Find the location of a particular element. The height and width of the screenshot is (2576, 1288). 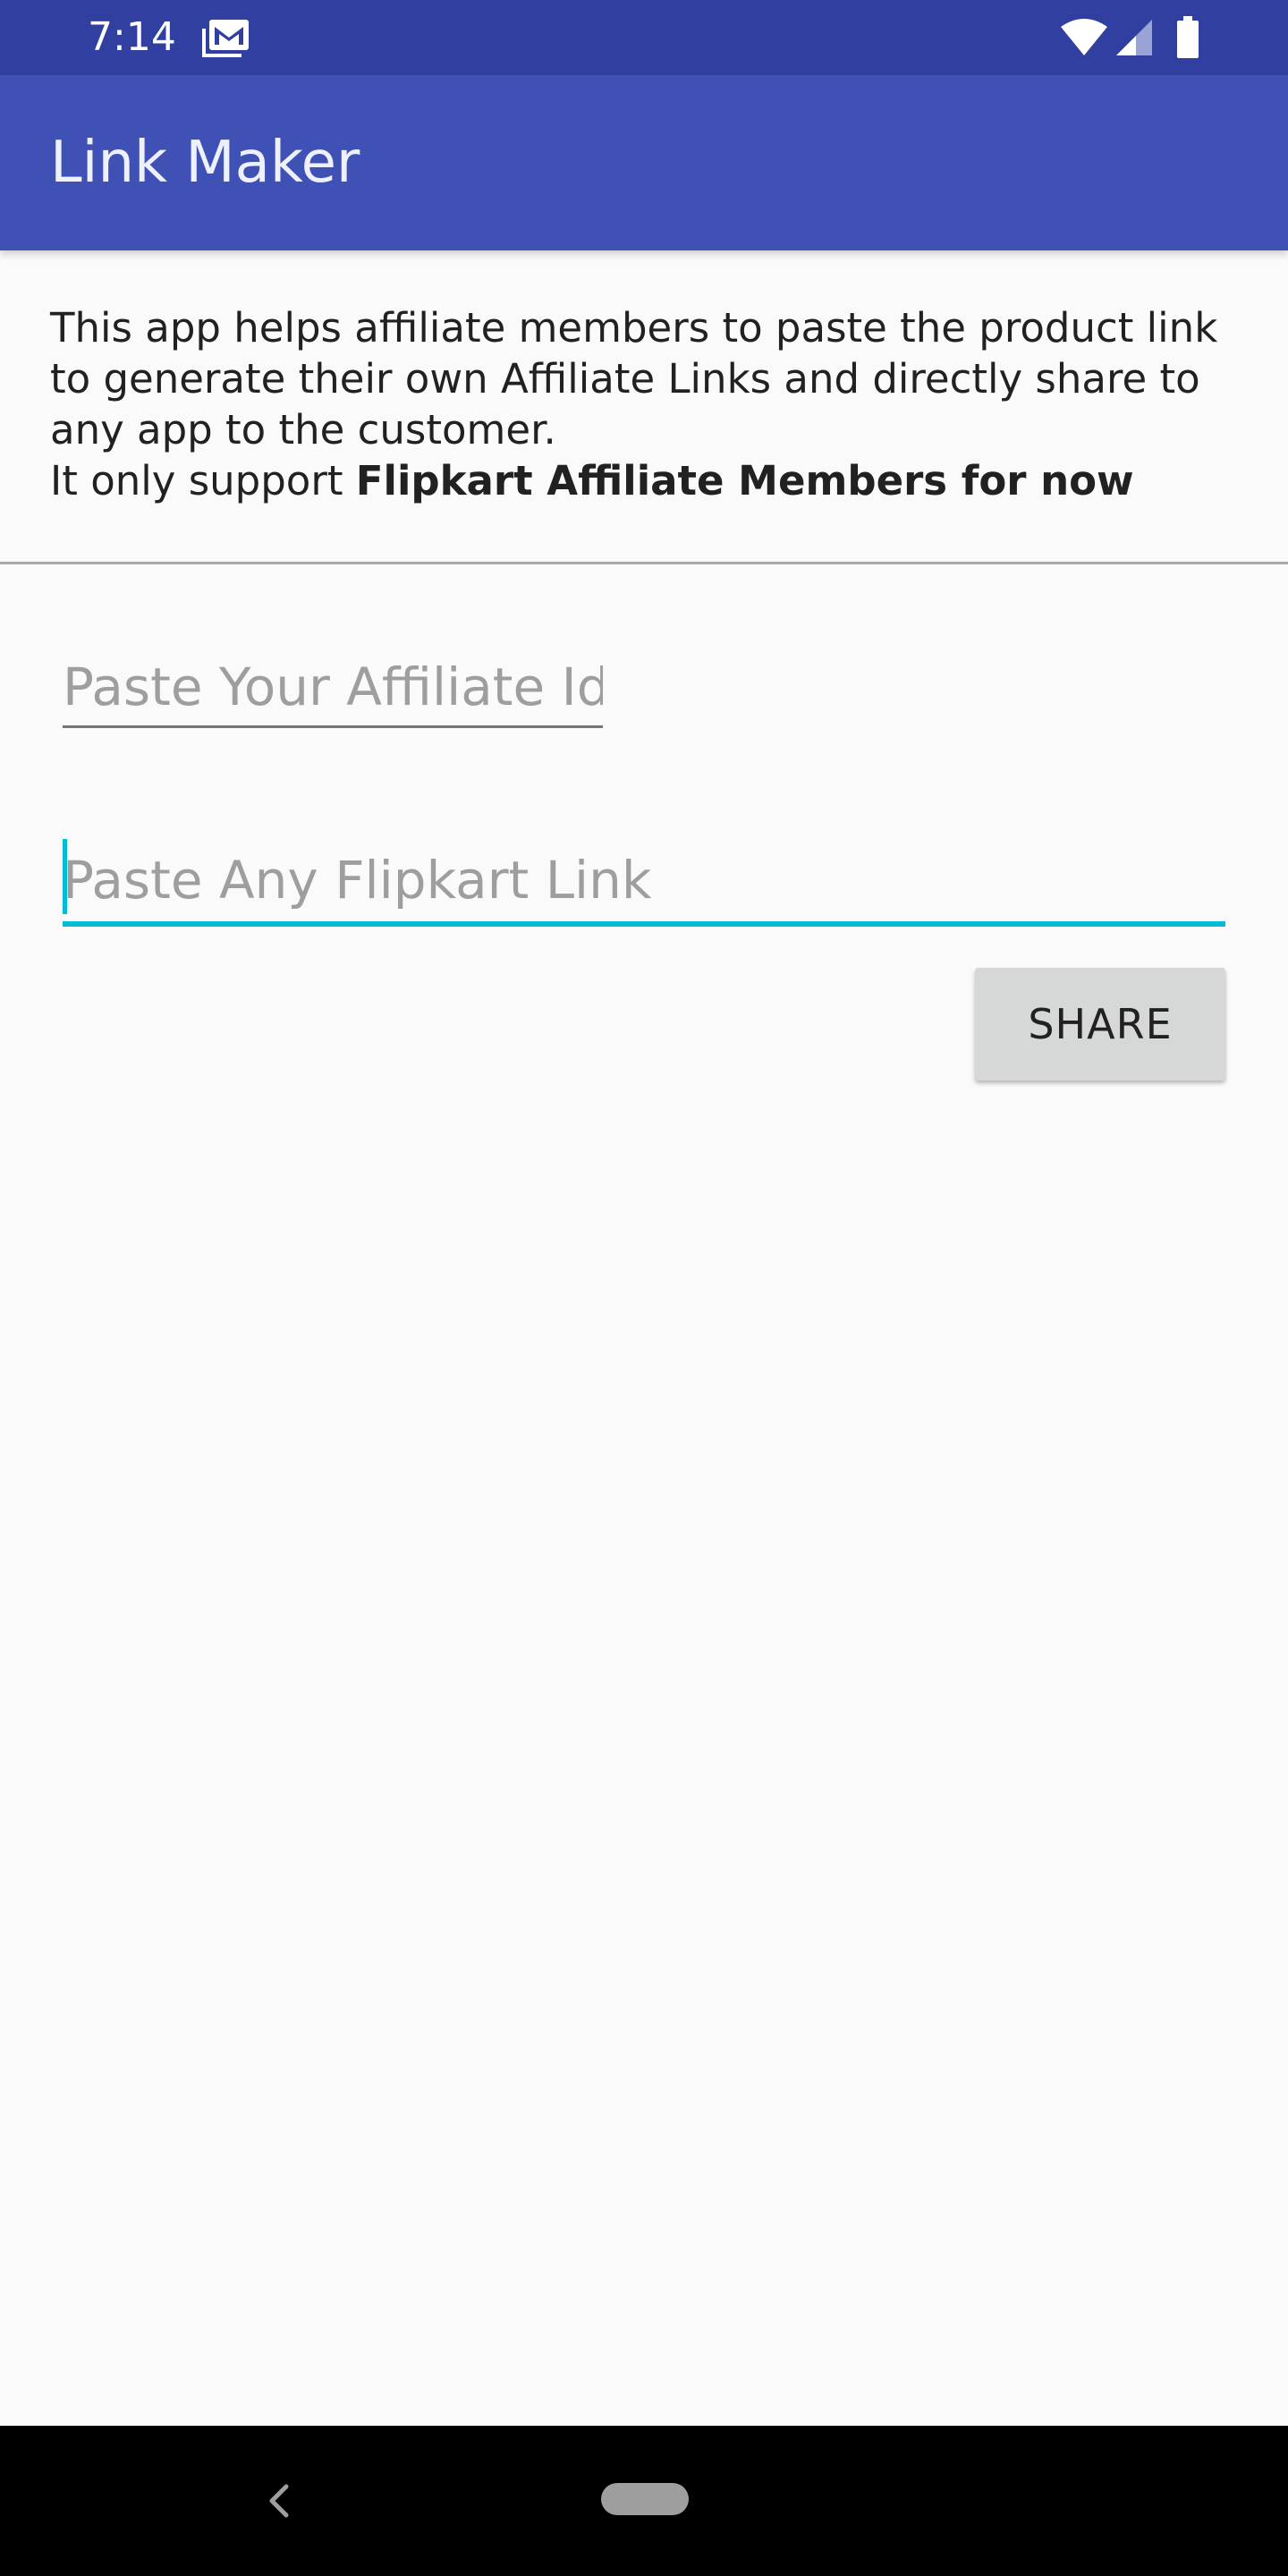

app-title: Link Maker is located at coordinates (205, 163).